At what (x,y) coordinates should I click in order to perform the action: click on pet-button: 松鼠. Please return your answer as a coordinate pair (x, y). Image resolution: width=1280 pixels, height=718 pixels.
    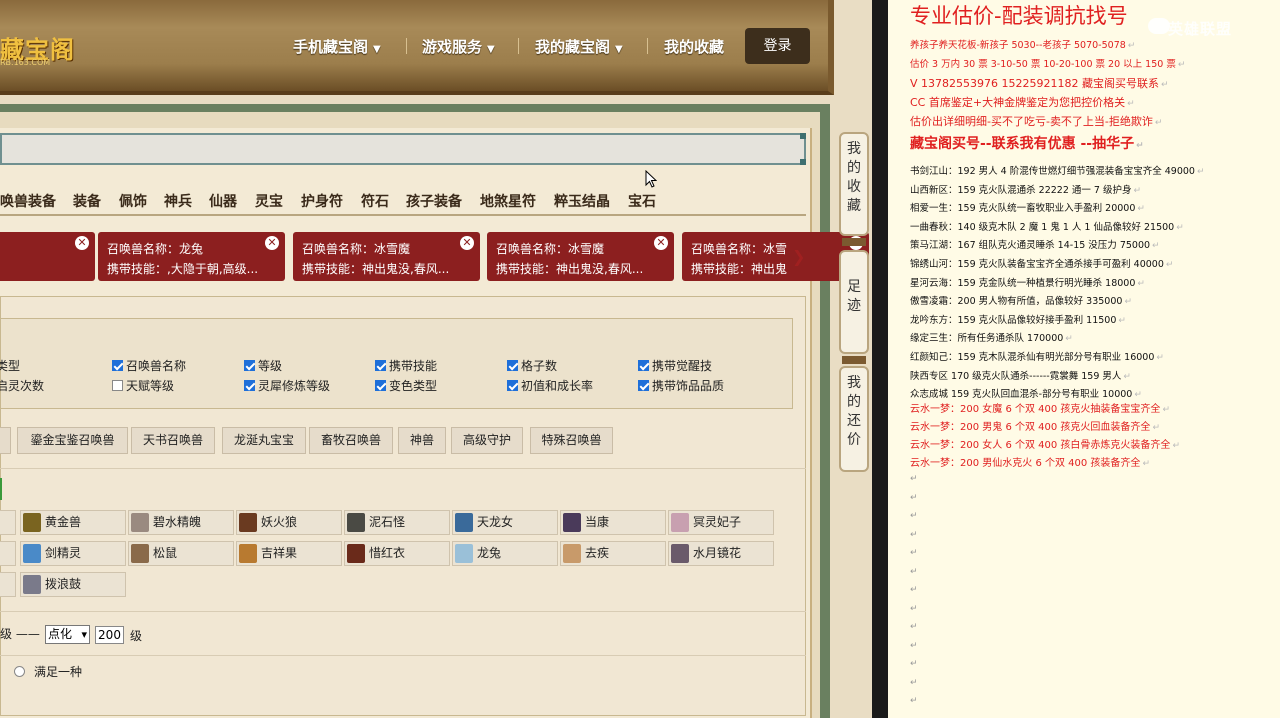
    Looking at the image, I should click on (181, 553).